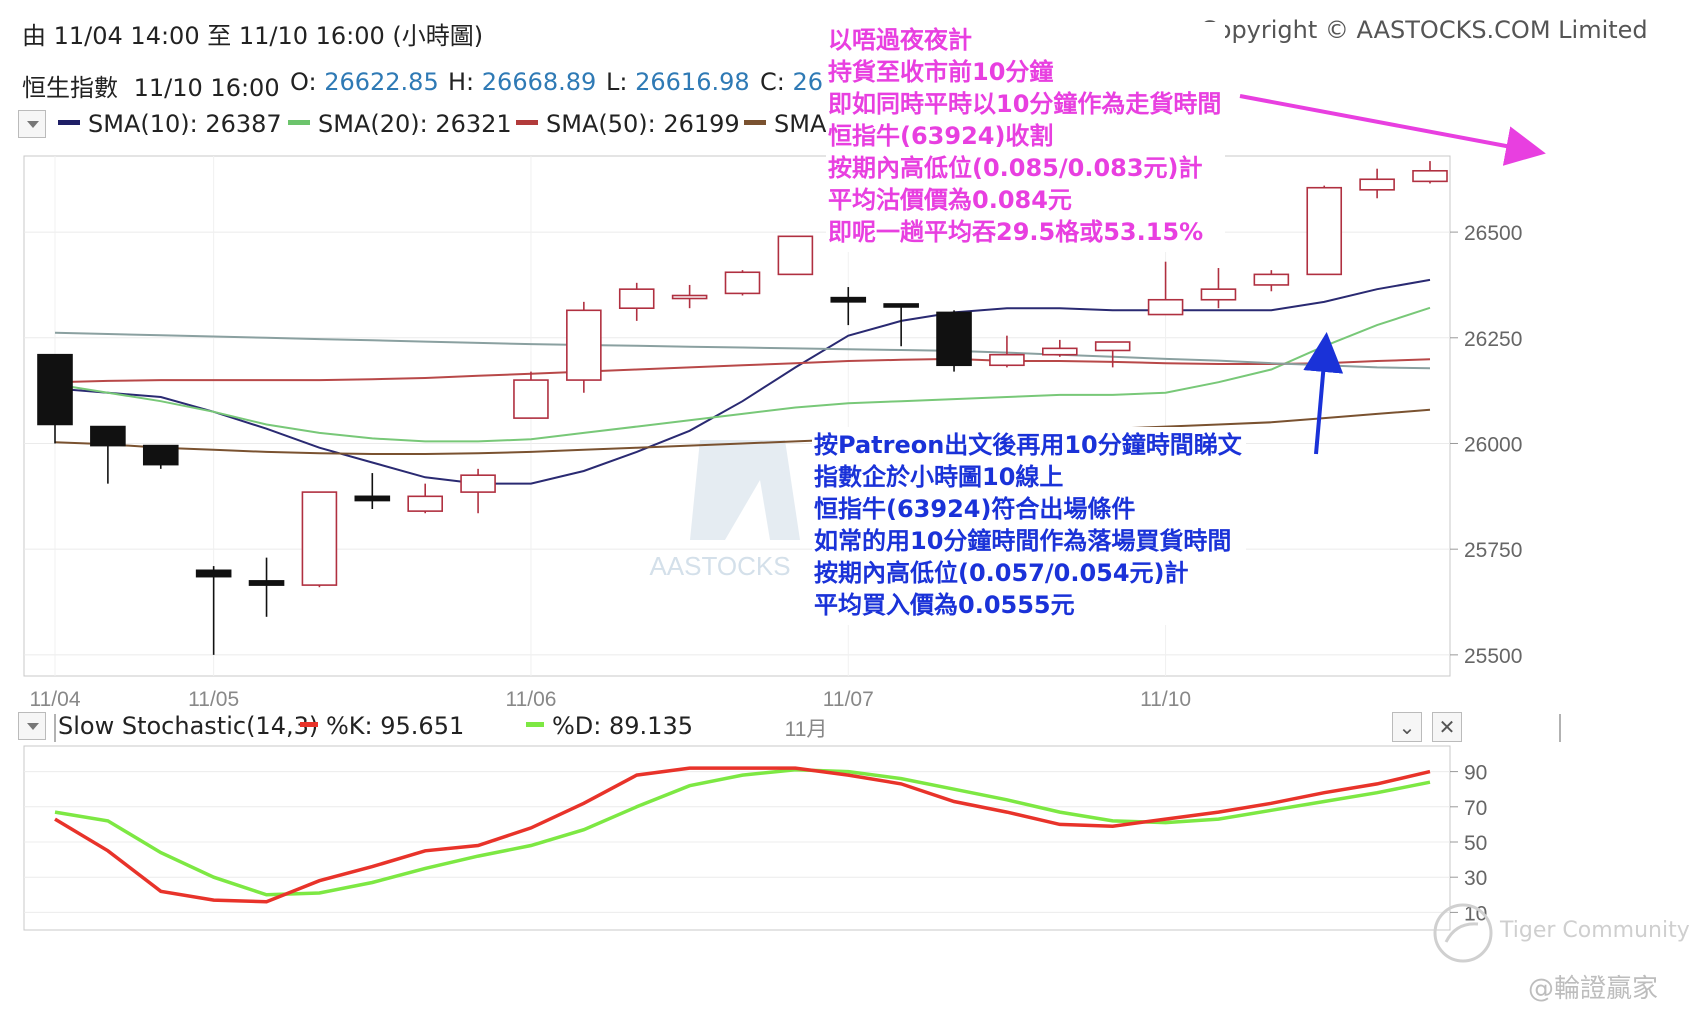  What do you see at coordinates (1025, 104) in the screenshot?
I see `sell-note-line: 即如同時平時以10分鐘作為走貨時間` at bounding box center [1025, 104].